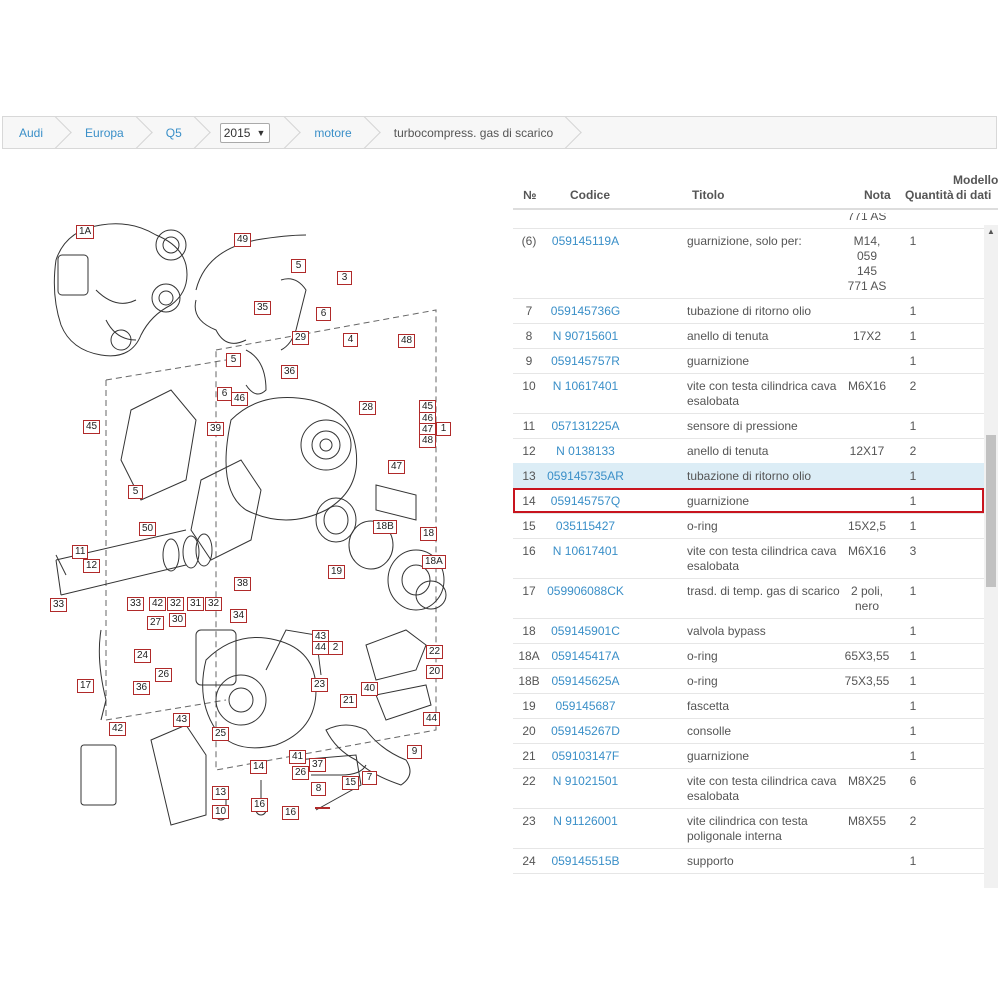  I want to click on part-code-link: 059145625A, so click(585, 681).